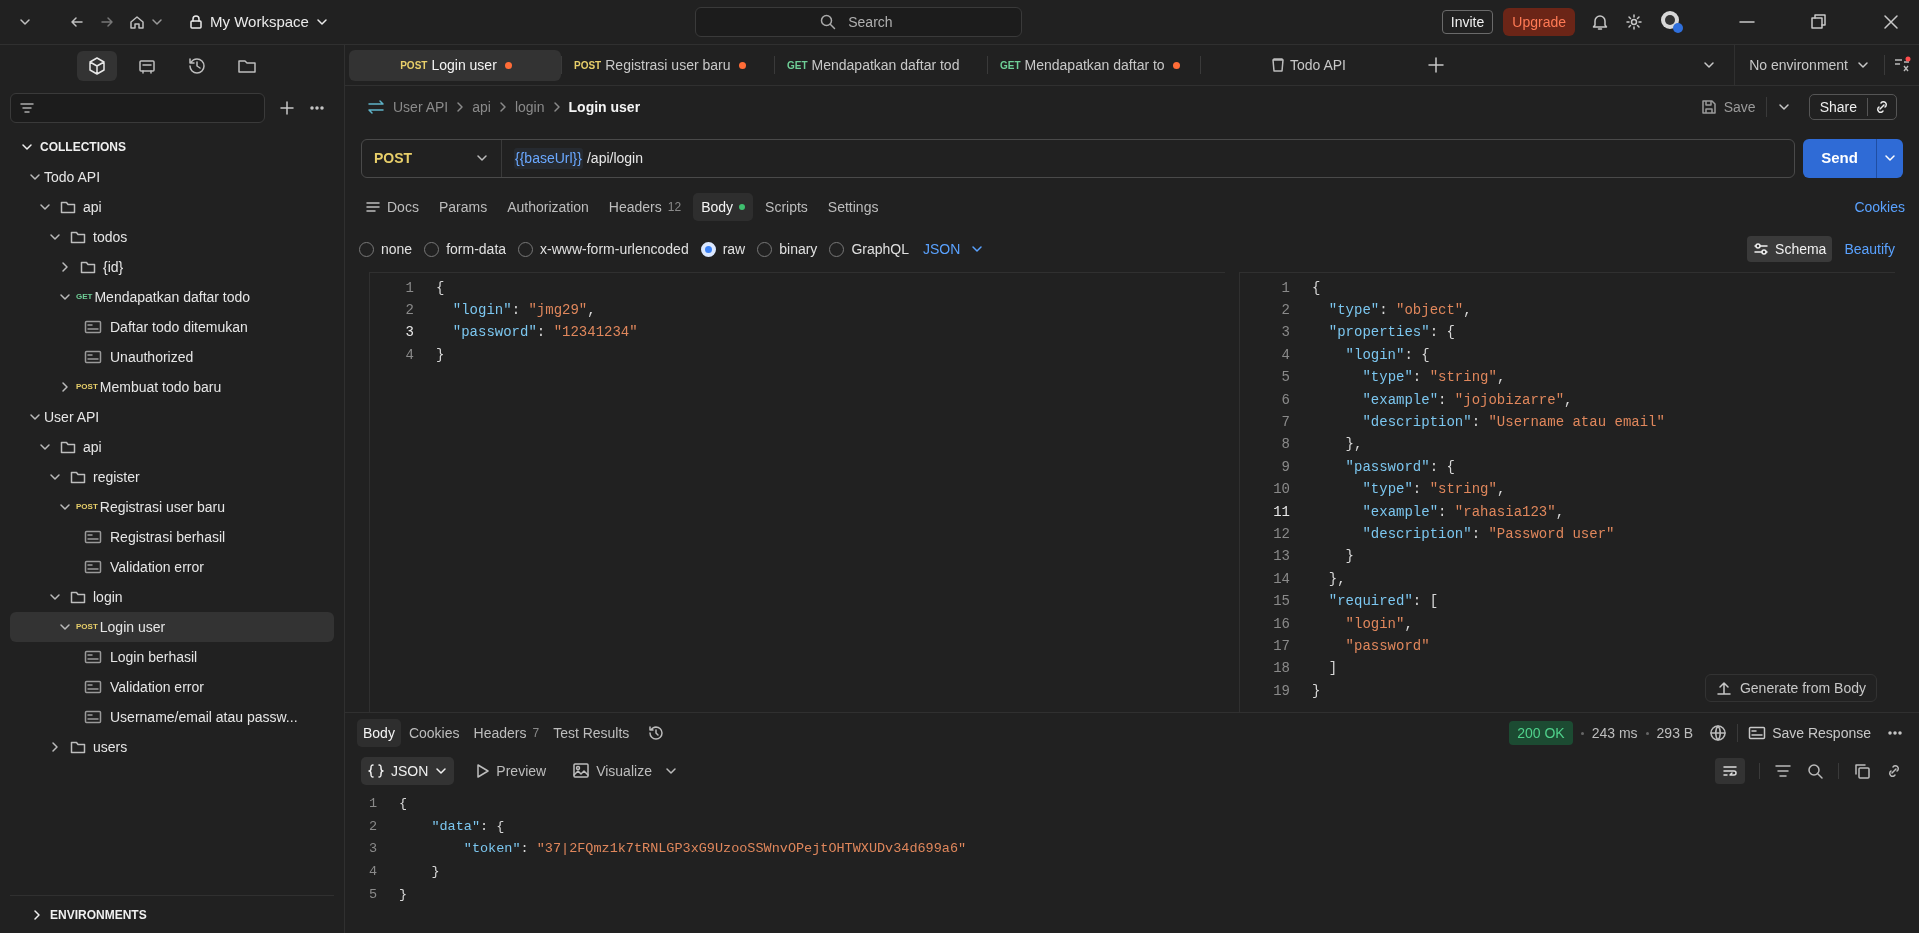 Image resolution: width=1919 pixels, height=933 pixels. I want to click on tree-item: Login berhasil, so click(172, 657).